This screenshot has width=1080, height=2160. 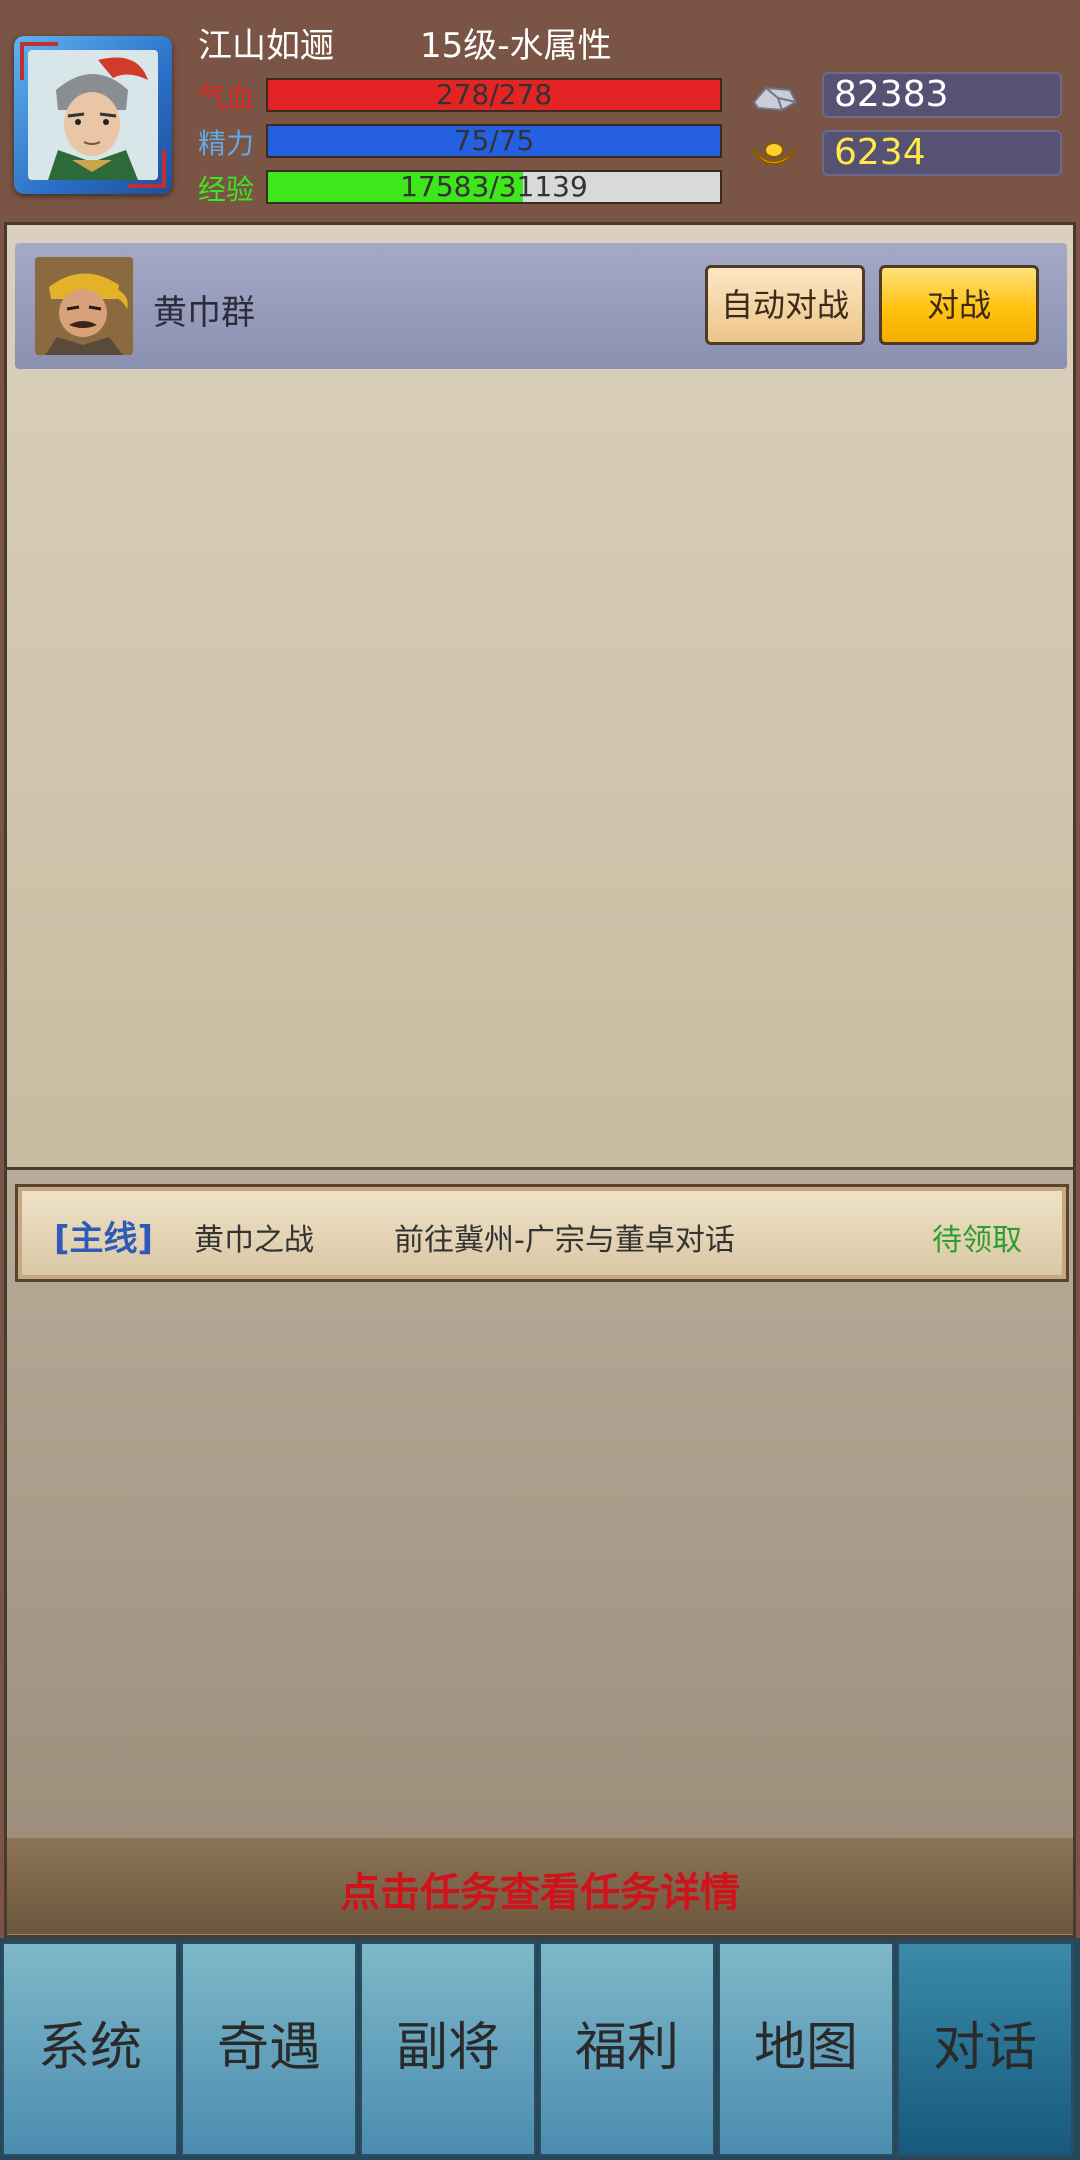 What do you see at coordinates (269, 2049) in the screenshot?
I see `nav-adventure-button: 奇遇` at bounding box center [269, 2049].